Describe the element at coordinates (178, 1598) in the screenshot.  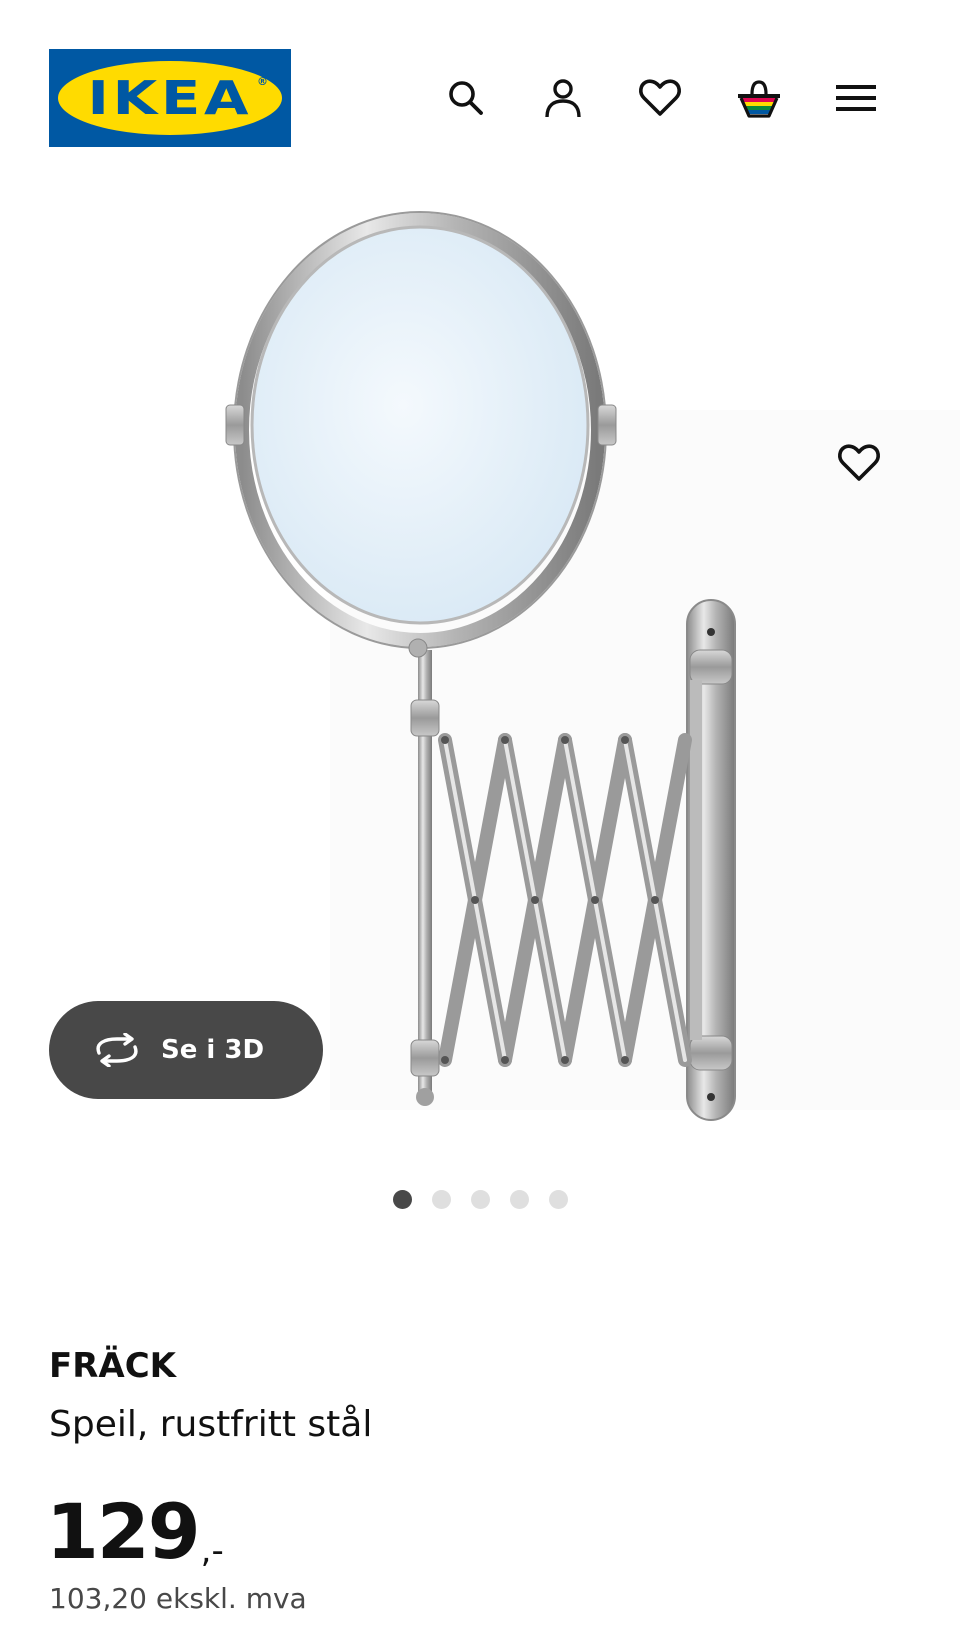
I see `price-excl-vat: 103,20 ekskl. mva` at that location.